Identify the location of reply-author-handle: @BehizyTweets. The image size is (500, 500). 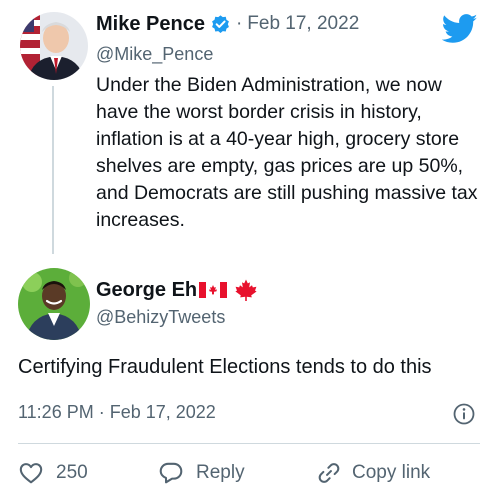
(160, 317).